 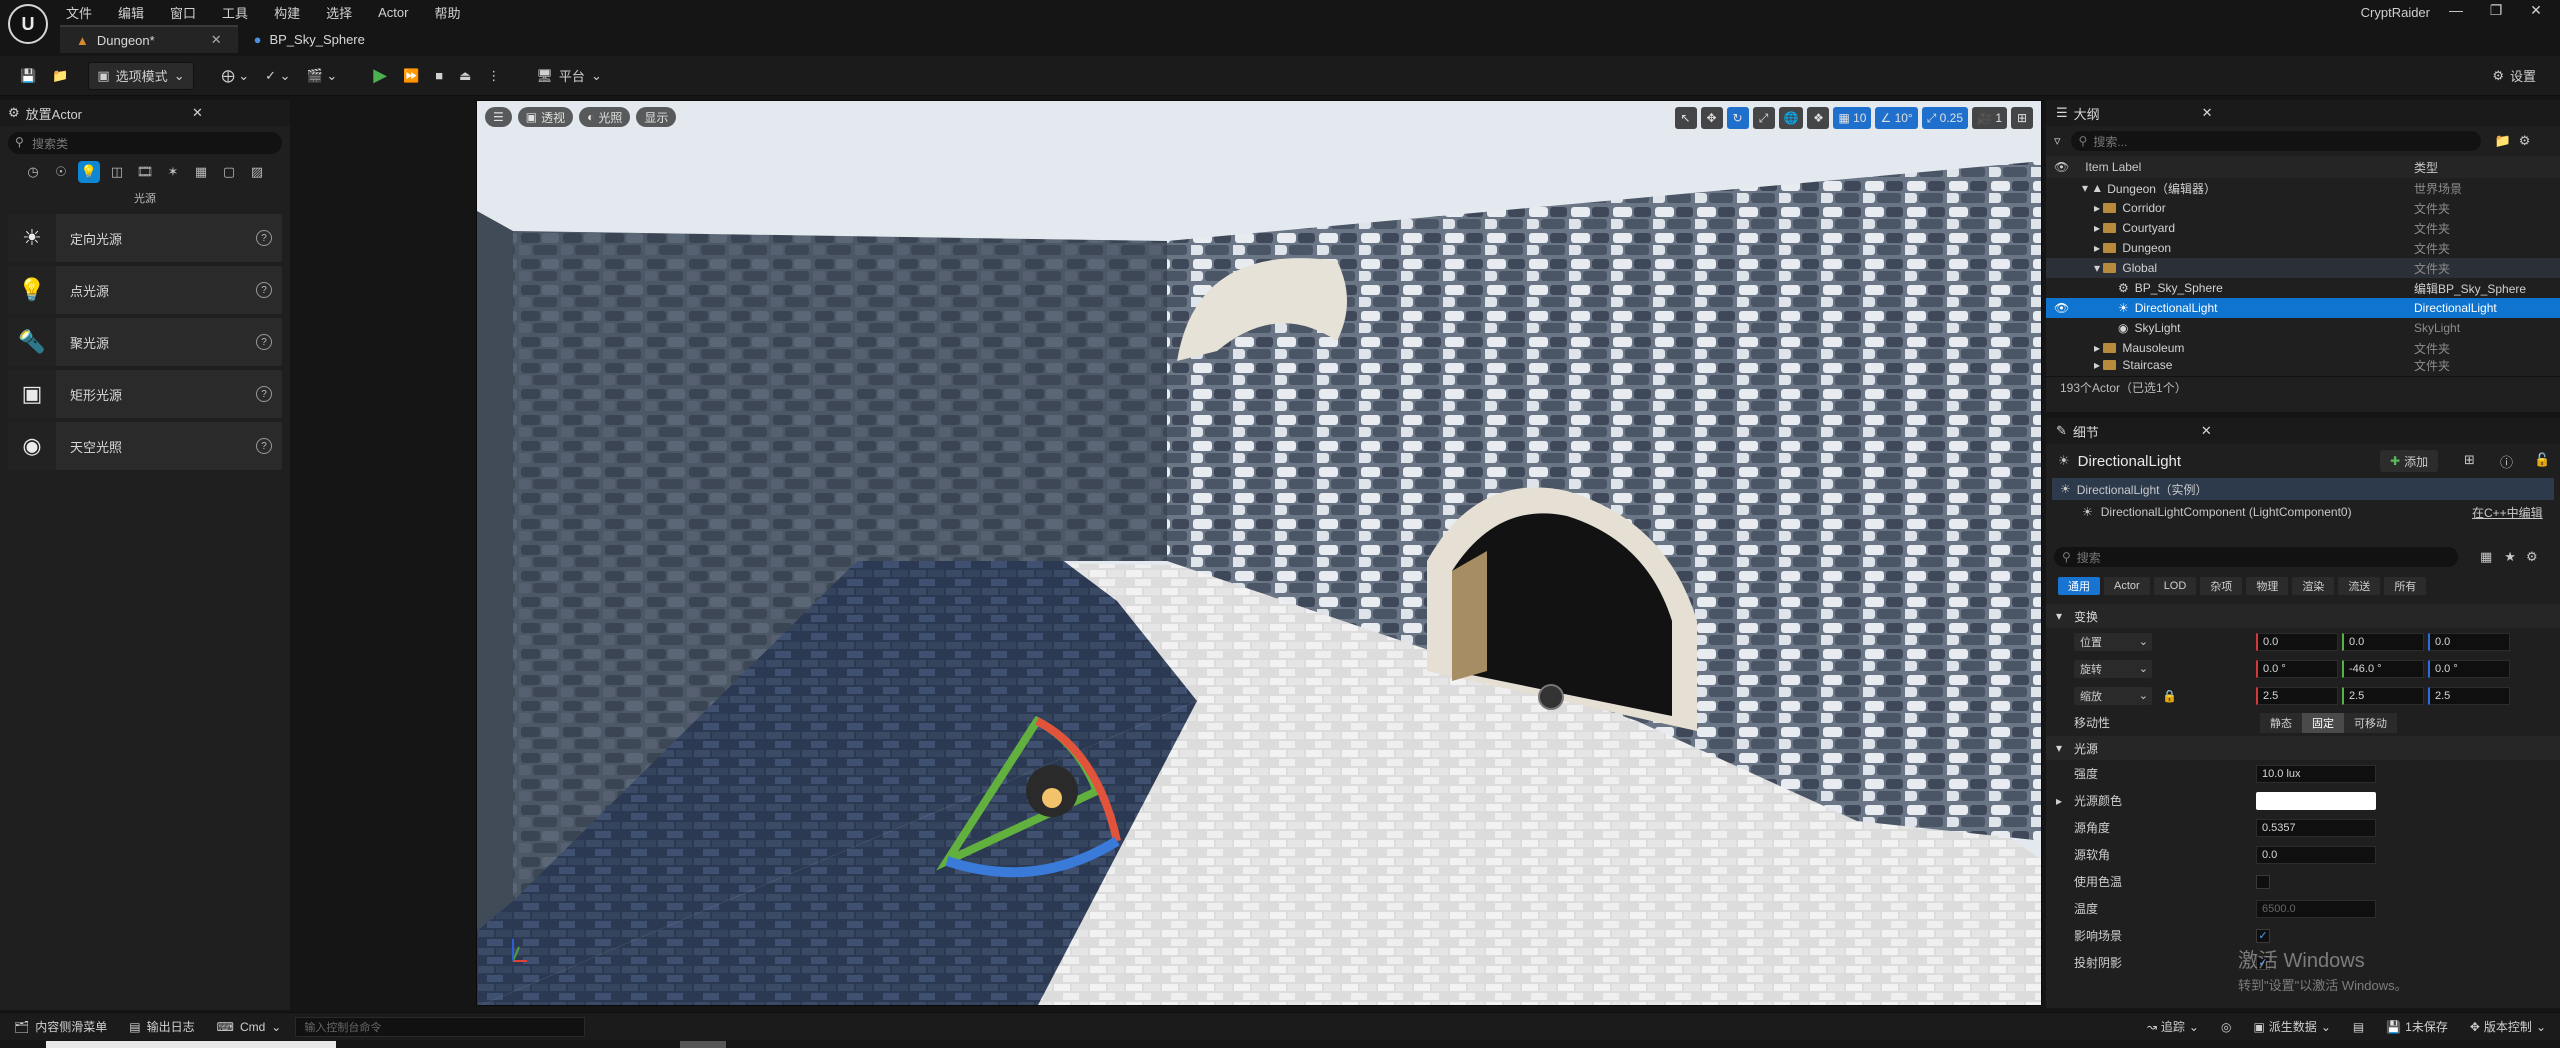 I want to click on menu-tools: 工具, so click(x=235, y=12).